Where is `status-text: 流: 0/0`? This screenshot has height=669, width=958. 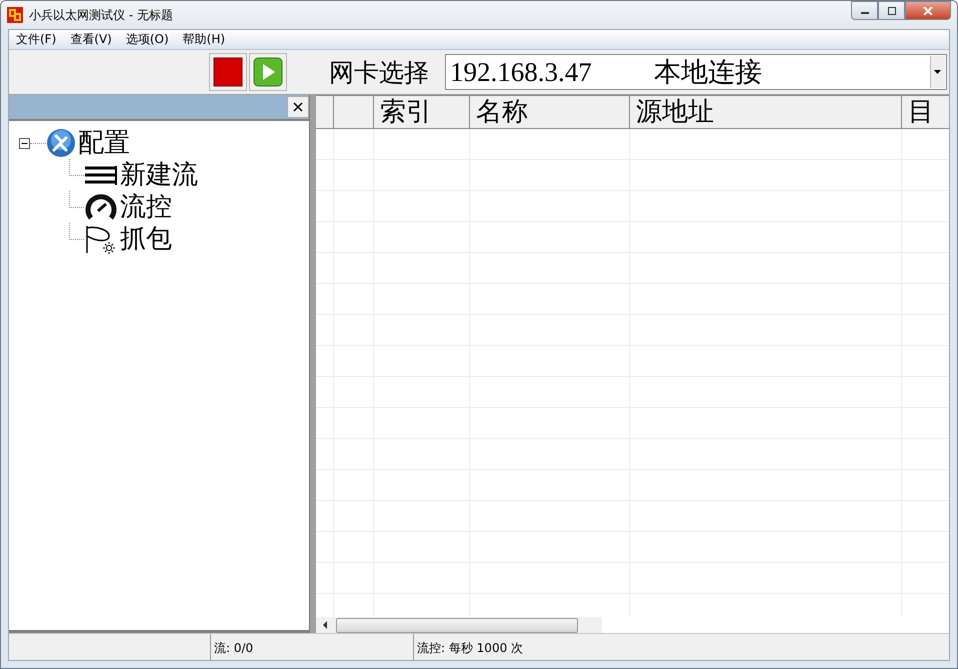
status-text: 流: 0/0 is located at coordinates (311, 647).